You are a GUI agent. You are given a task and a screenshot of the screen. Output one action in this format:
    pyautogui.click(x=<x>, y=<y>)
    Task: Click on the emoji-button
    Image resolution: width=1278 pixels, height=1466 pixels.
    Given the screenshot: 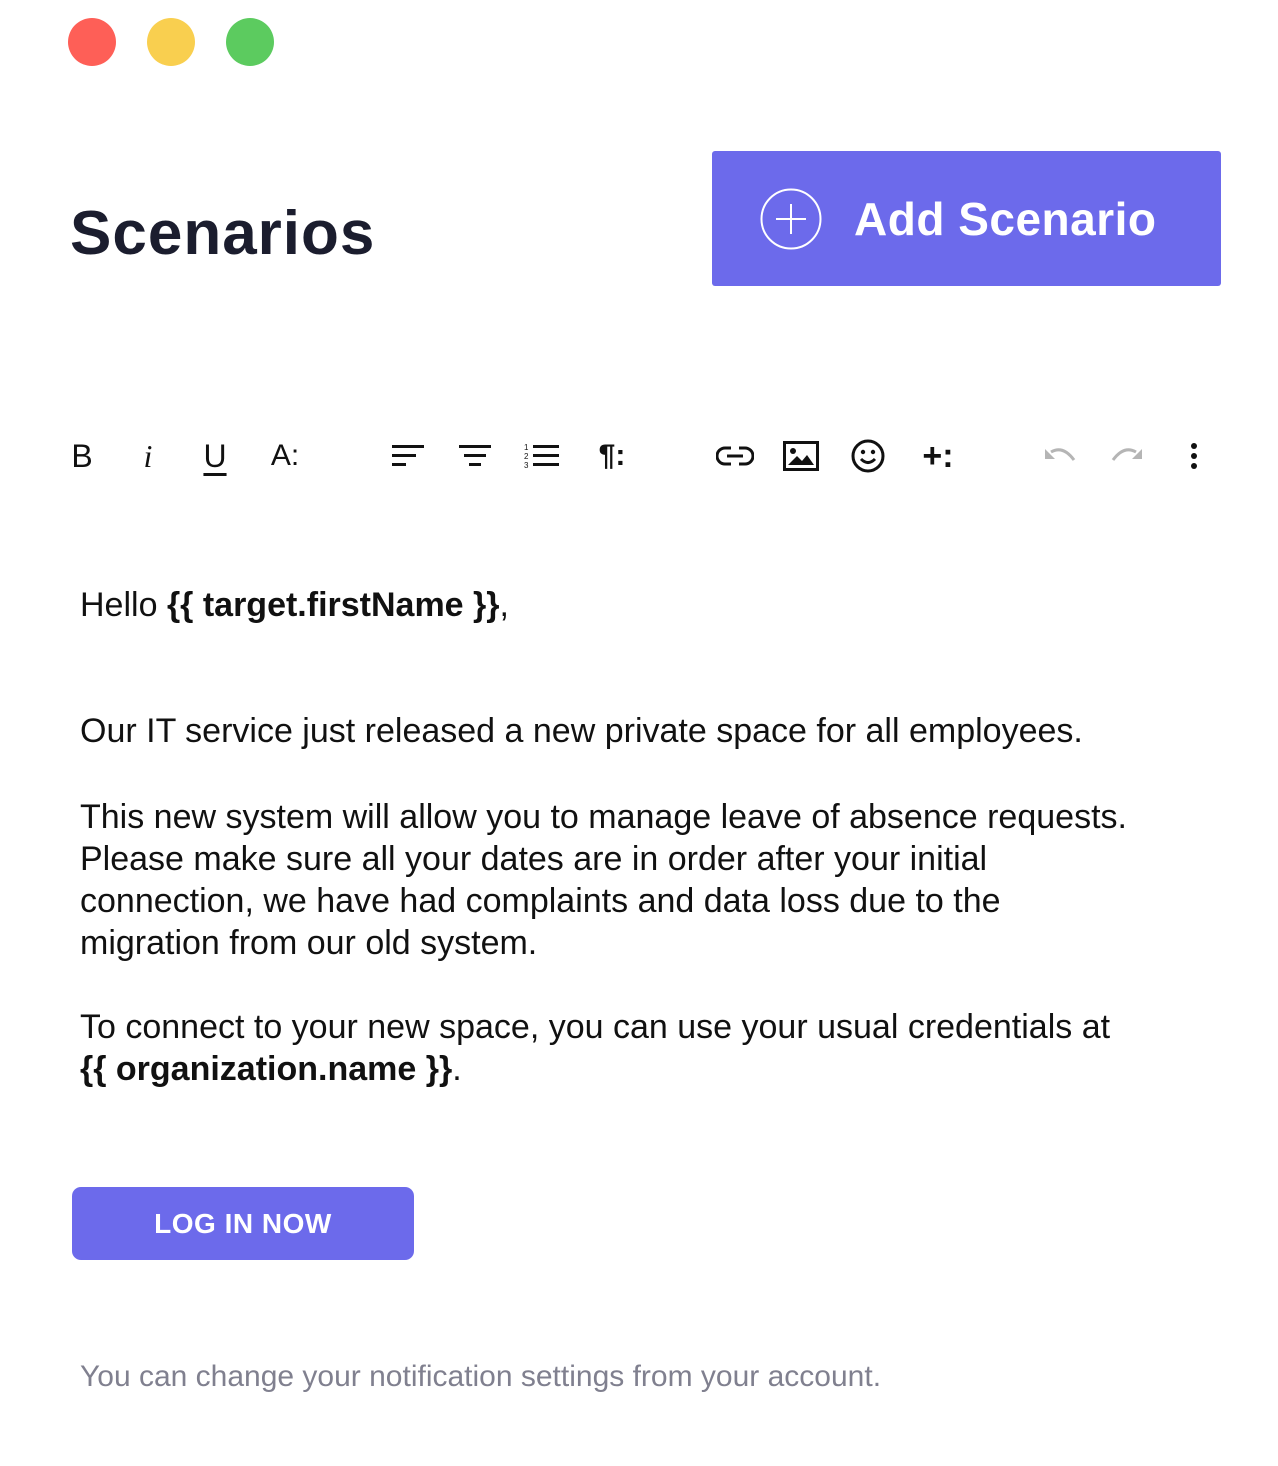 What is the action you would take?
    pyautogui.click(x=868, y=456)
    